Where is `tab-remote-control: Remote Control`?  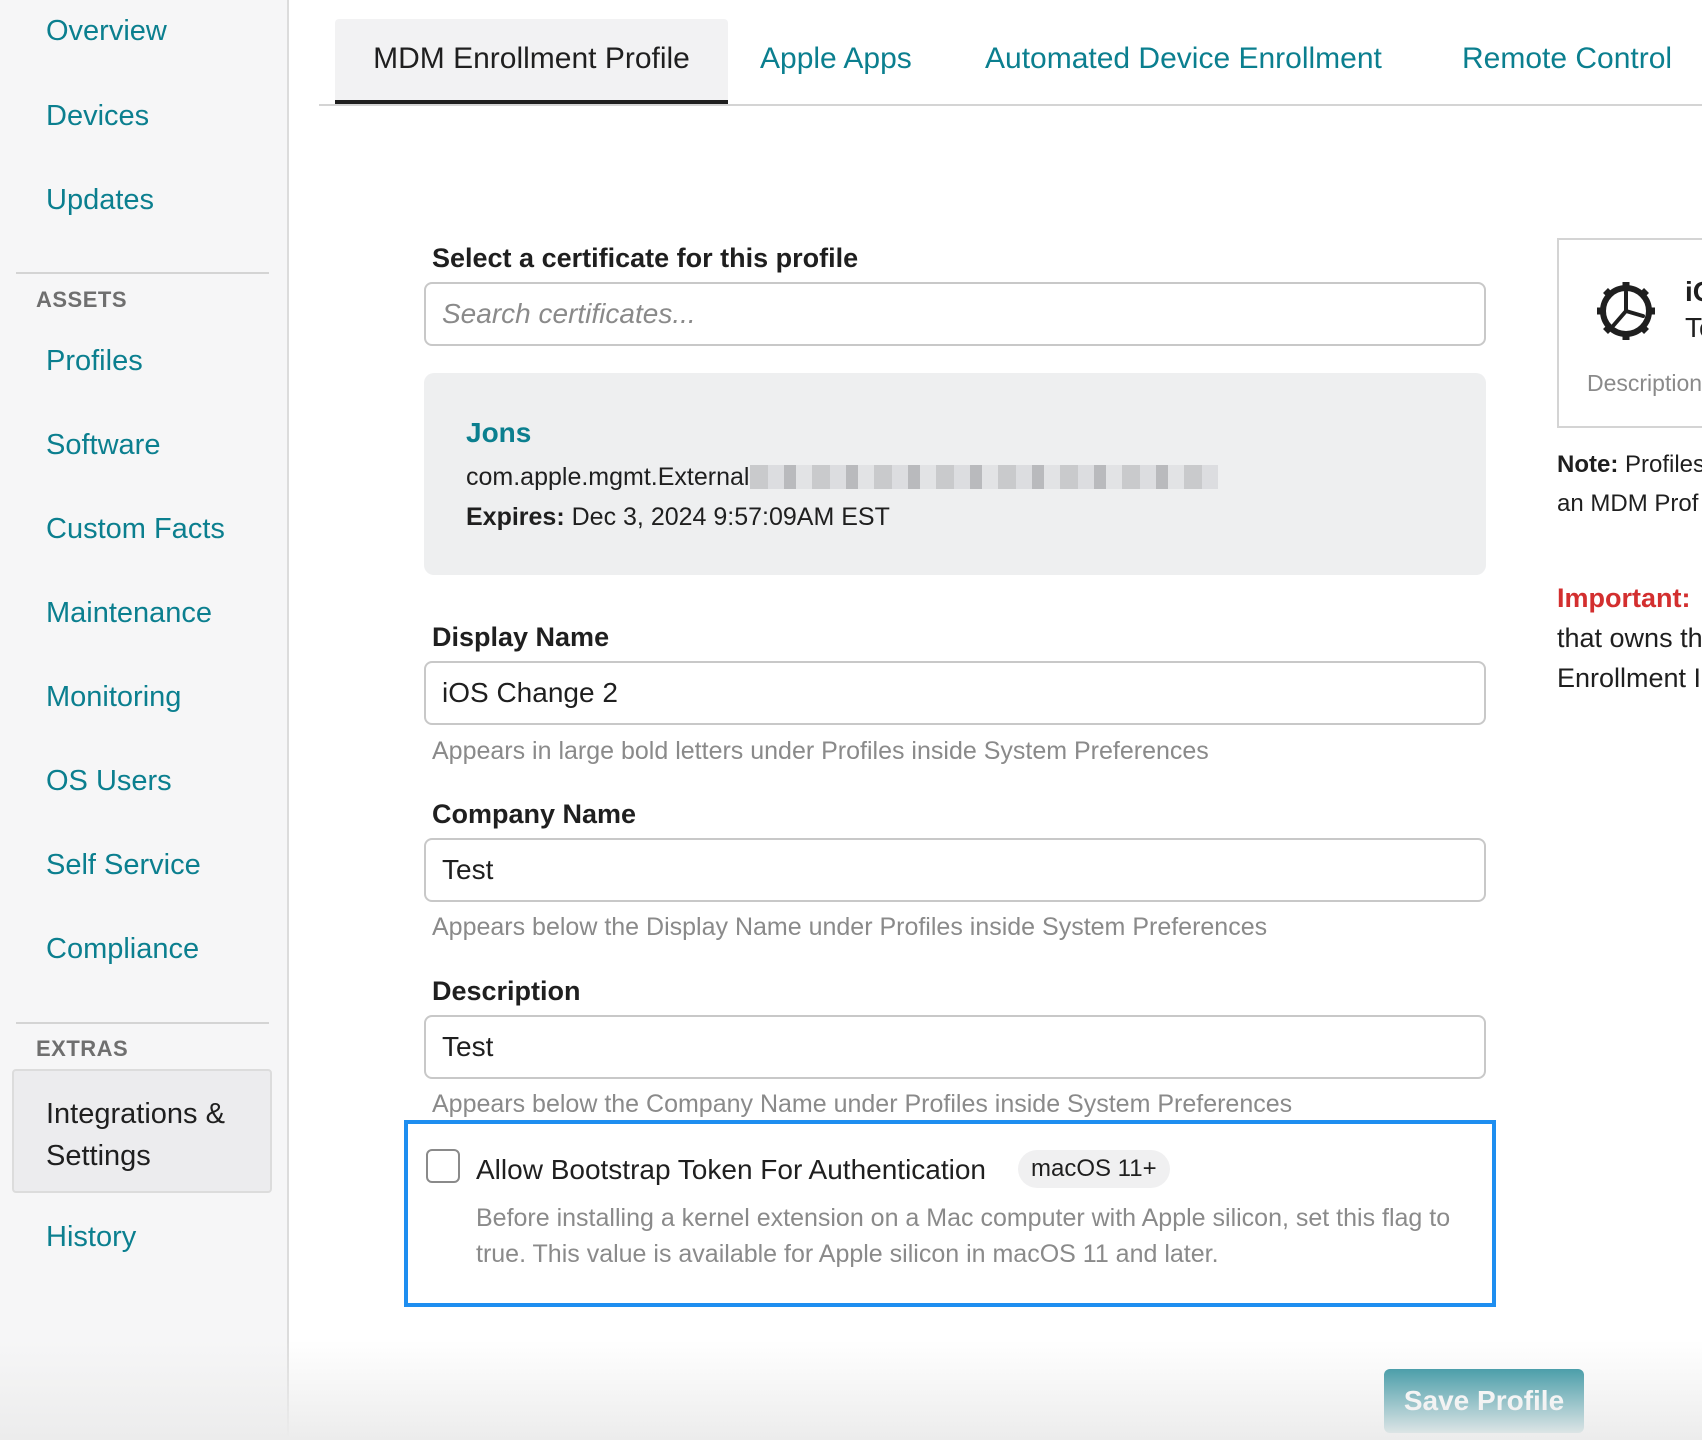
tab-remote-control: Remote Control is located at coordinates (1567, 61).